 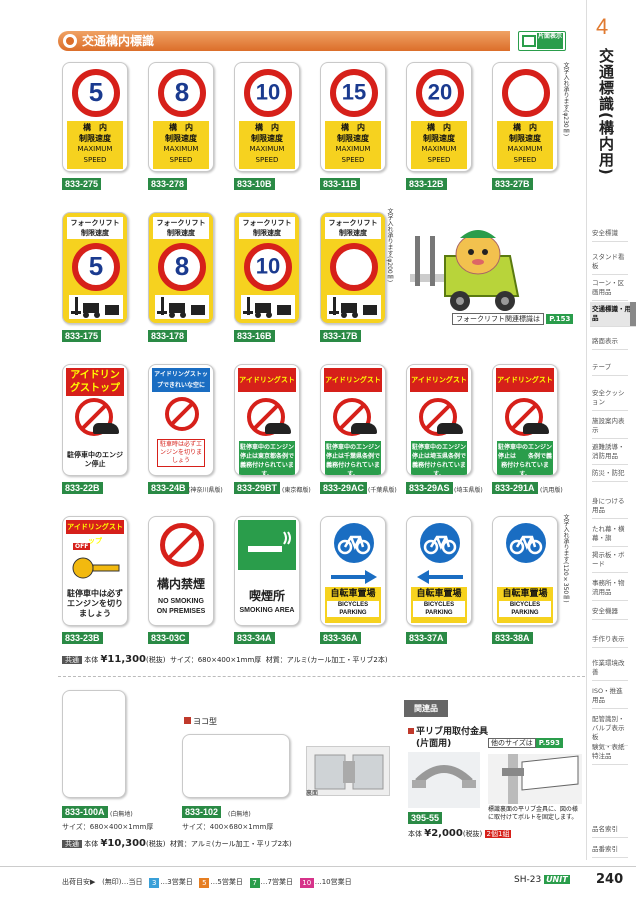 I want to click on sidebar-item: 手作り表示, so click(x=610, y=640).